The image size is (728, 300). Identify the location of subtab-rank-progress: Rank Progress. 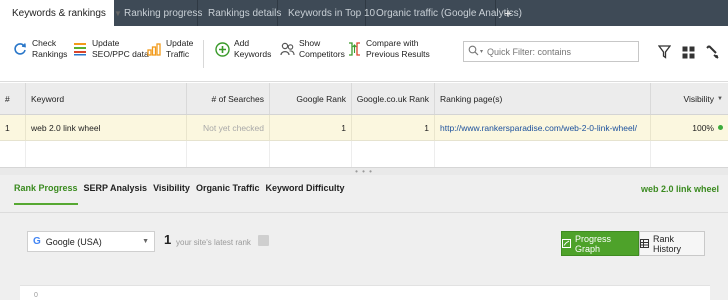
(46, 194).